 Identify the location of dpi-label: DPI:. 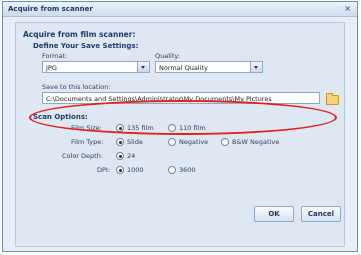
(104, 170).